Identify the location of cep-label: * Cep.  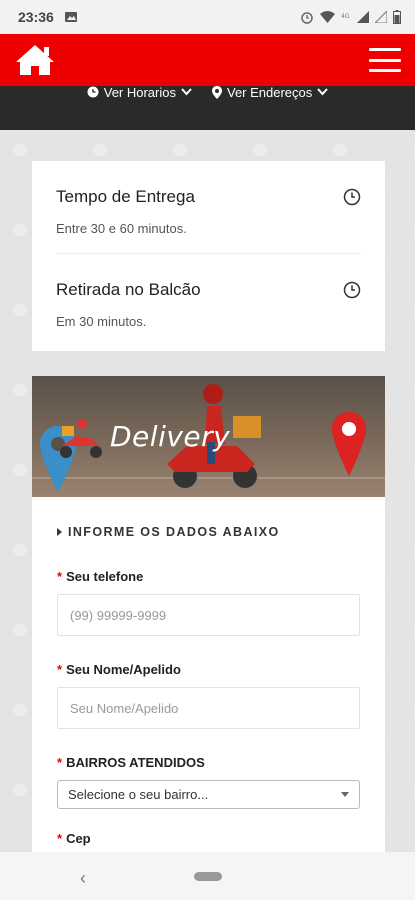
(74, 838).